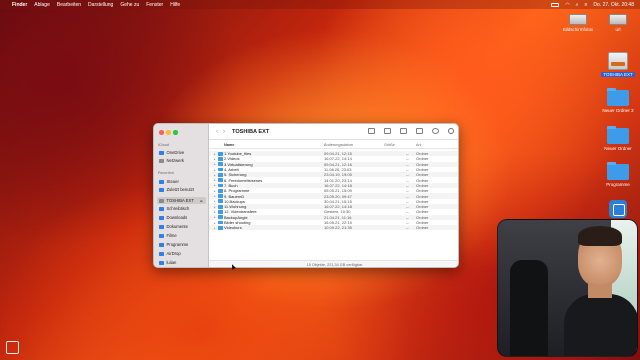 The image size is (640, 360). What do you see at coordinates (42, 5) in the screenshot?
I see `menu-ablage: Ablage` at bounding box center [42, 5].